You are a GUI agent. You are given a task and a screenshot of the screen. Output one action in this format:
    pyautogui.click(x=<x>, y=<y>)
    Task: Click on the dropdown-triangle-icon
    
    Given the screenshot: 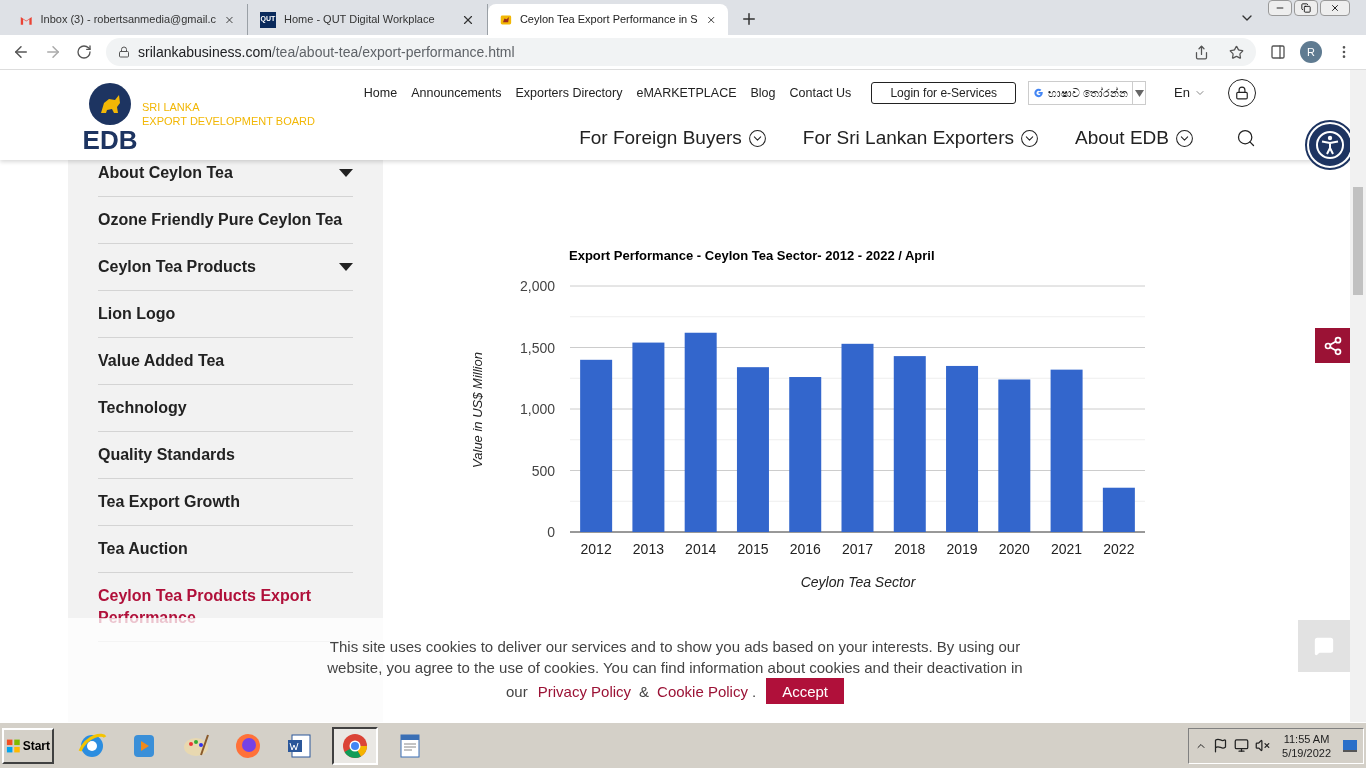 What is the action you would take?
    pyautogui.click(x=1139, y=93)
    